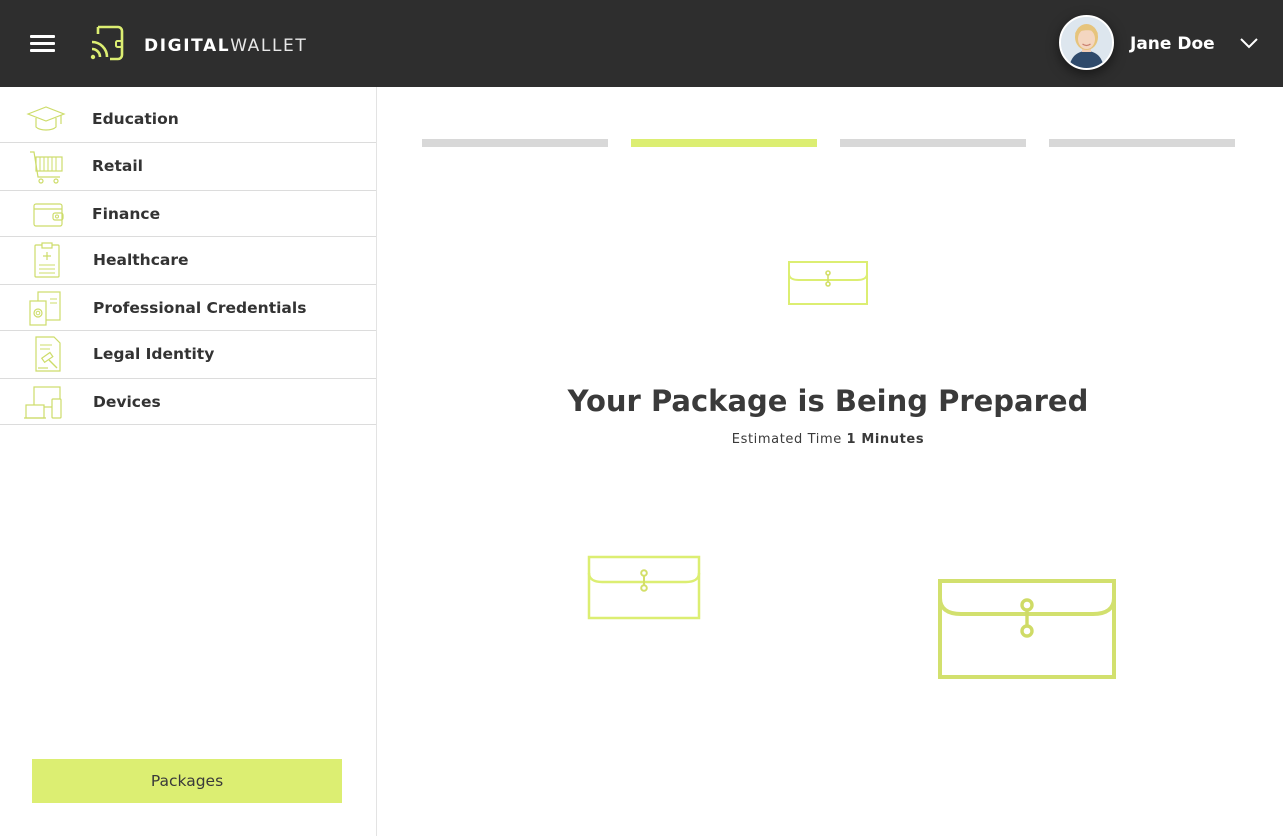 Image resolution: width=1283 pixels, height=836 pixels. I want to click on sidebar-item-healthcare: Healthcare, so click(188, 261).